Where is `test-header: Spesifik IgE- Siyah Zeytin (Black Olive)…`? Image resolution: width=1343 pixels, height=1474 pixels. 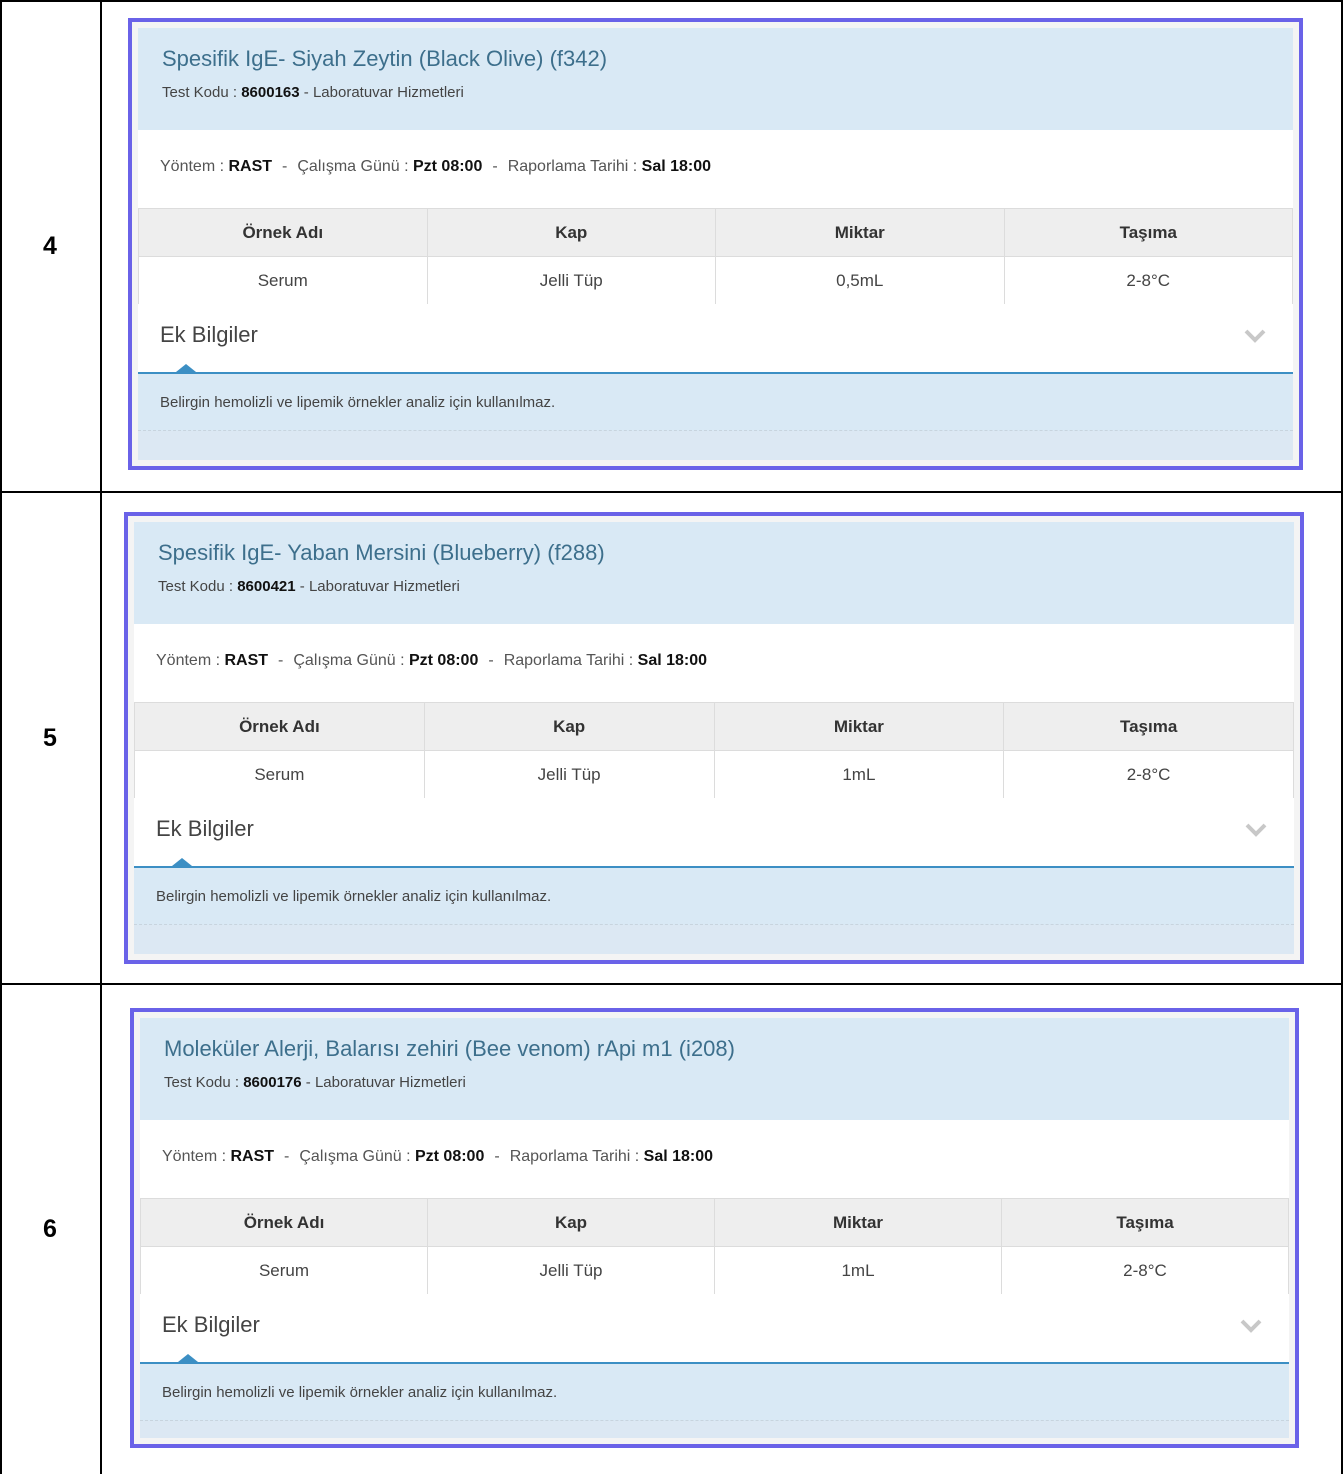
test-header: Spesifik IgE- Siyah Zeytin (Black Olive)… is located at coordinates (715, 79).